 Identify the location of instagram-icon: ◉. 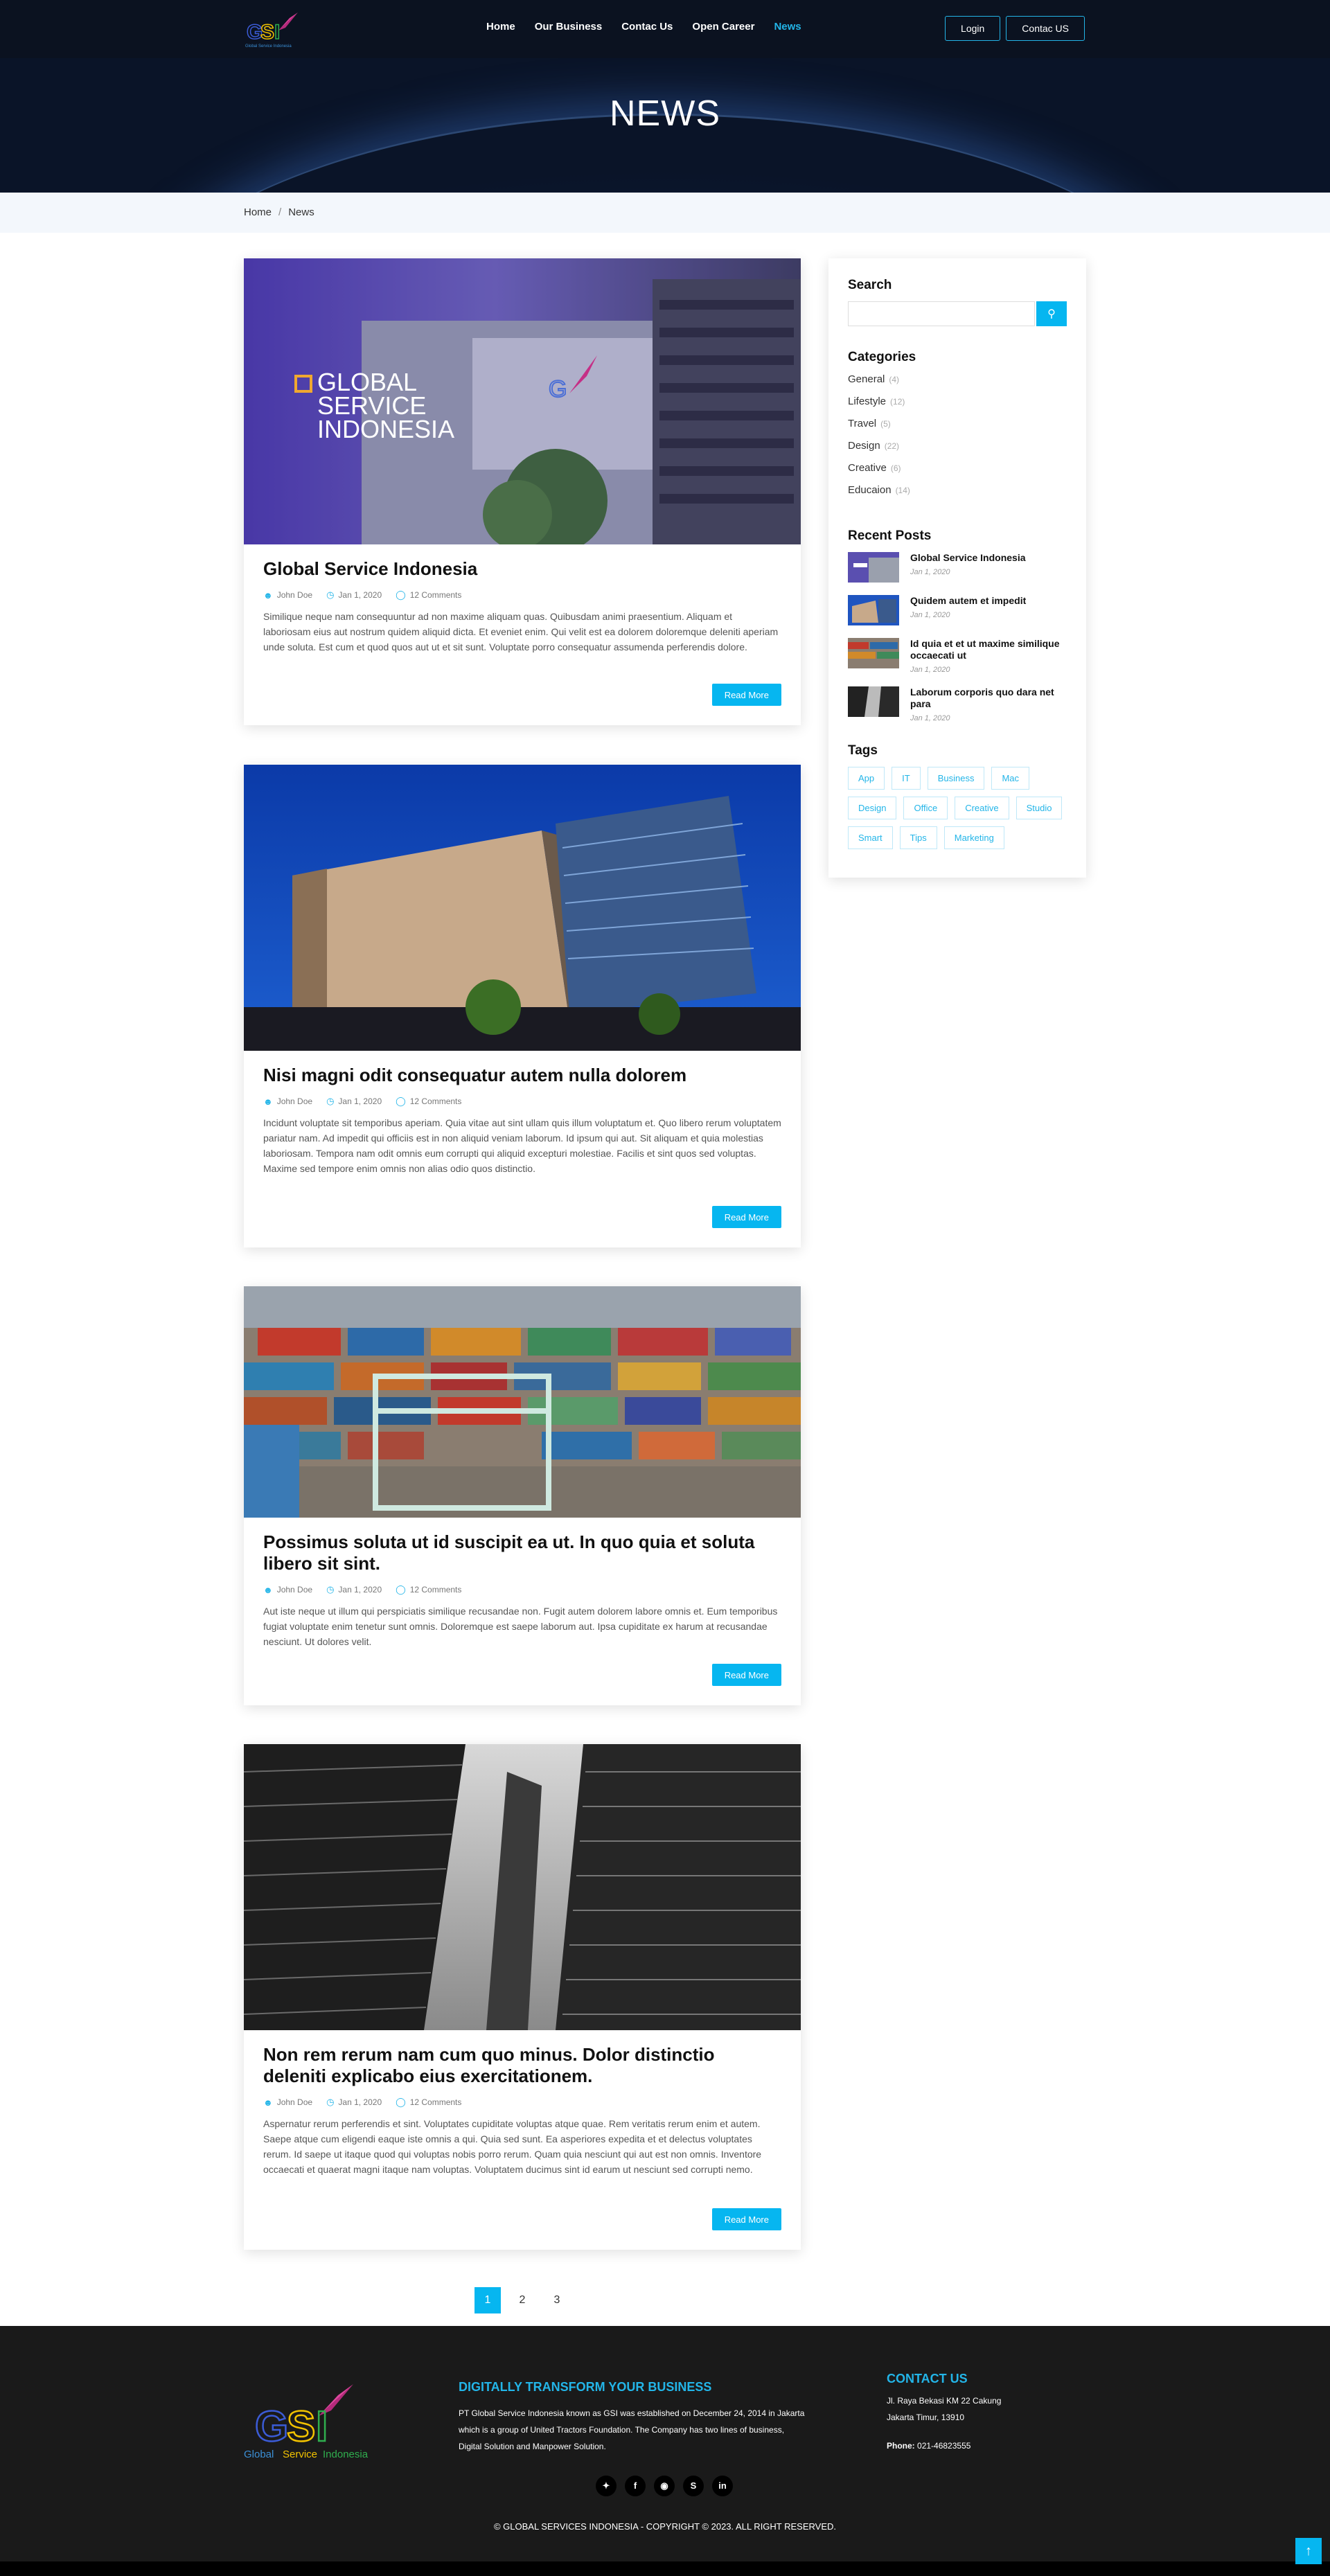
(664, 2486).